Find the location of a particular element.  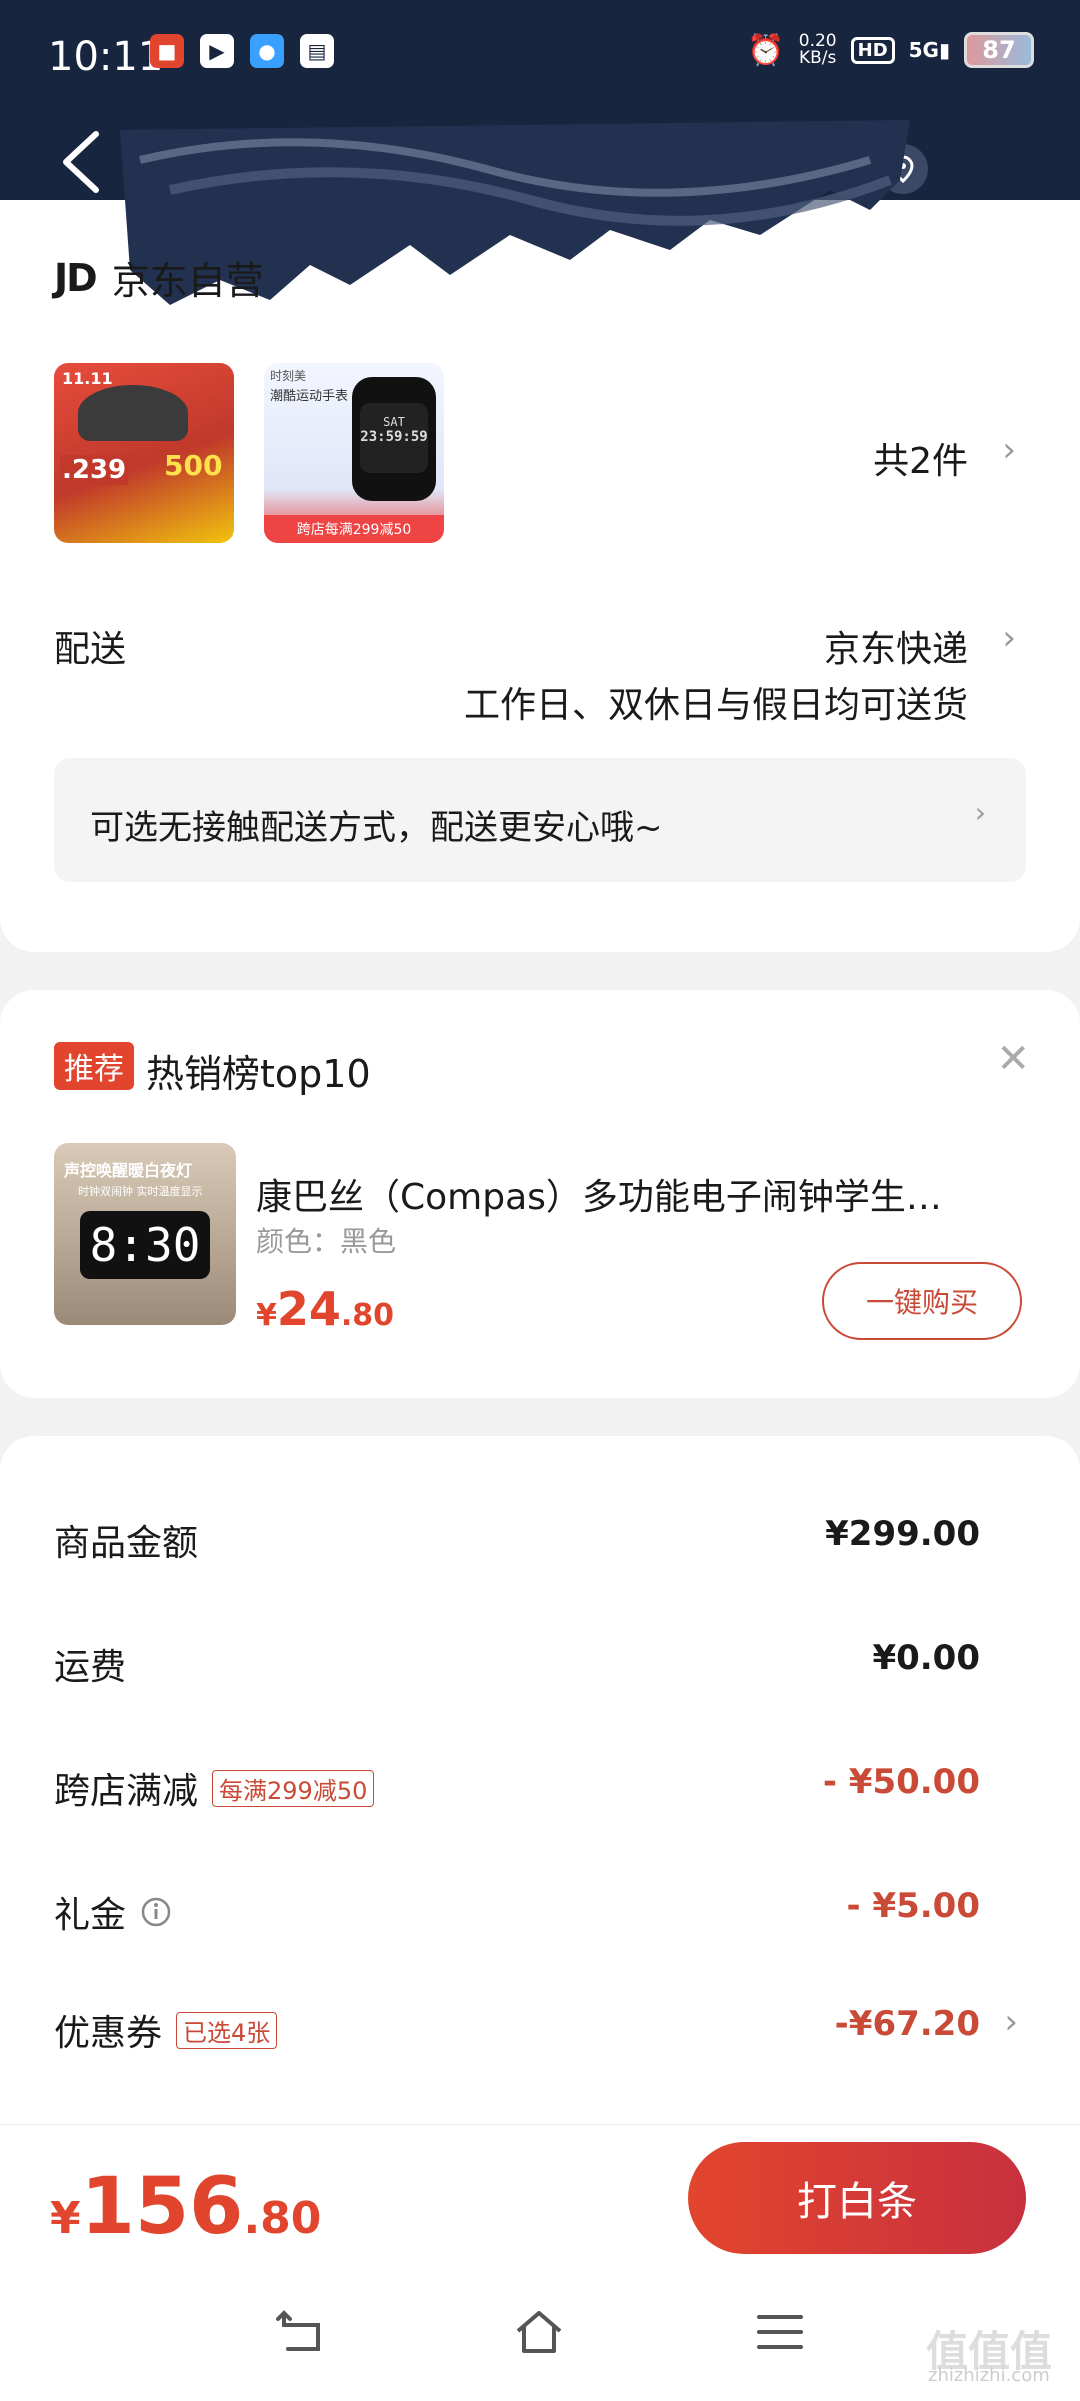

signal-label: 5G is located at coordinates (923, 50).